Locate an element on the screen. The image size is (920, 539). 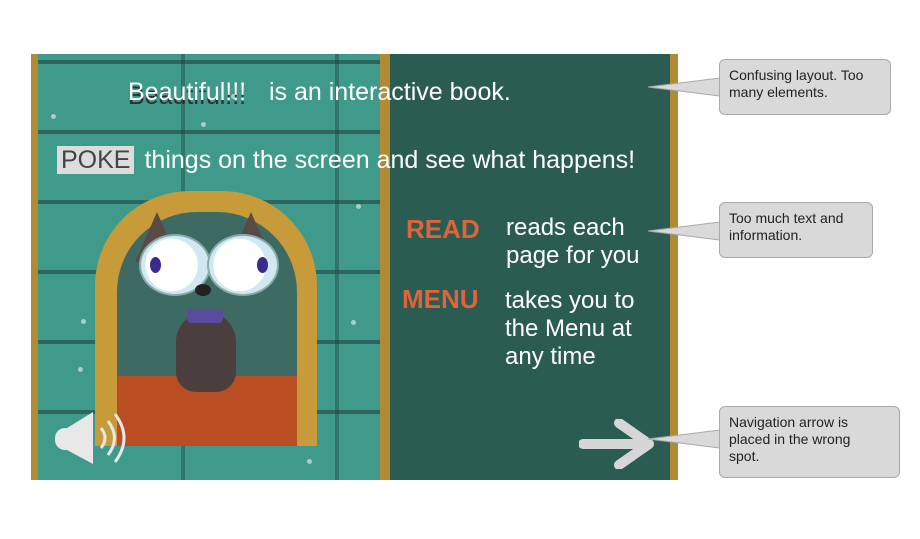
annotation-line: Too much text and is located at coordinates (786, 218).